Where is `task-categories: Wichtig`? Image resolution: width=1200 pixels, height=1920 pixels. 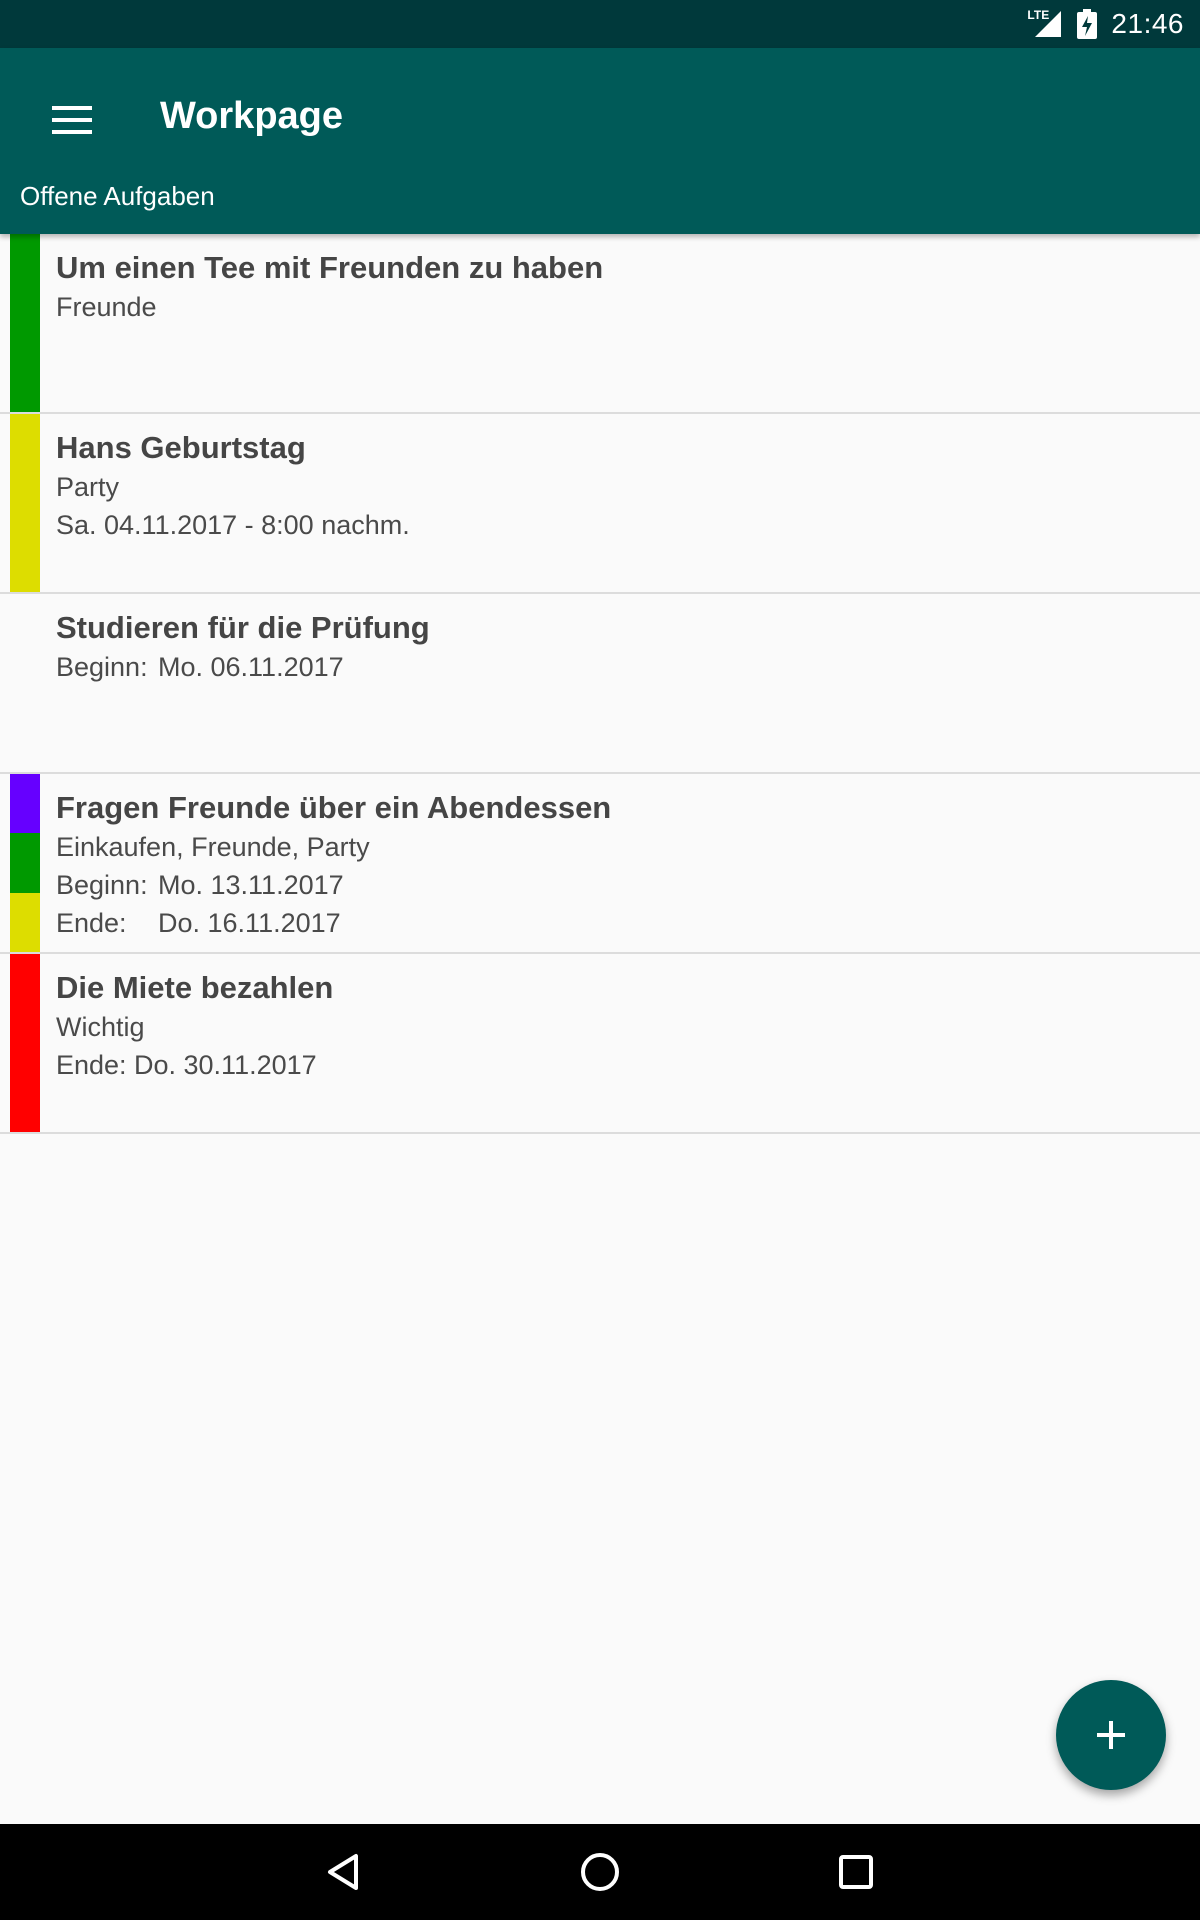 task-categories: Wichtig is located at coordinates (100, 1027).